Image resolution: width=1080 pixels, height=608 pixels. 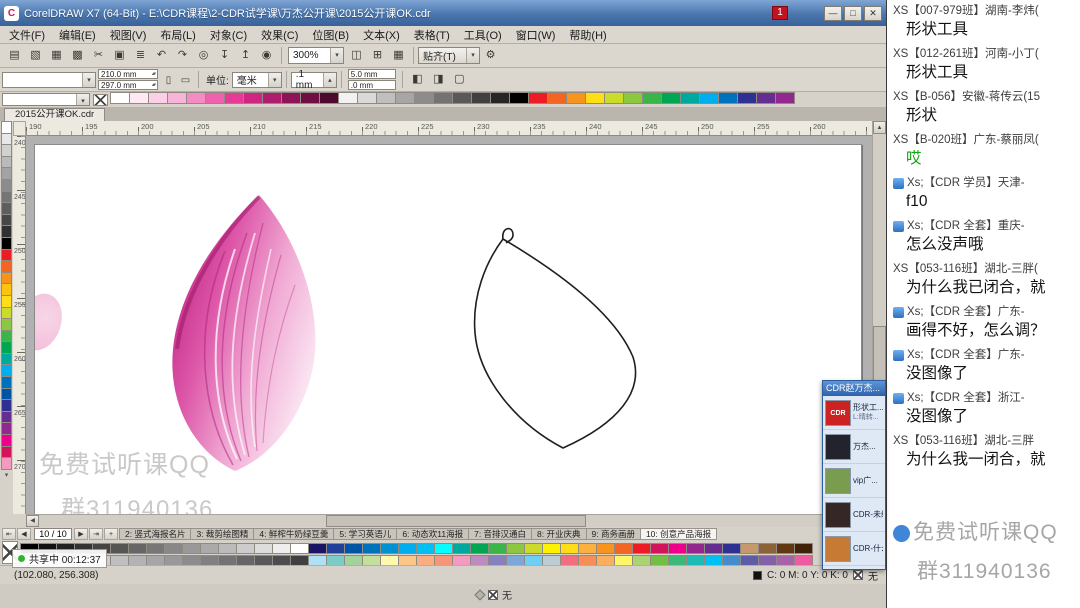 I want to click on horizontal-scroll-thumb, so click(x=456, y=521).